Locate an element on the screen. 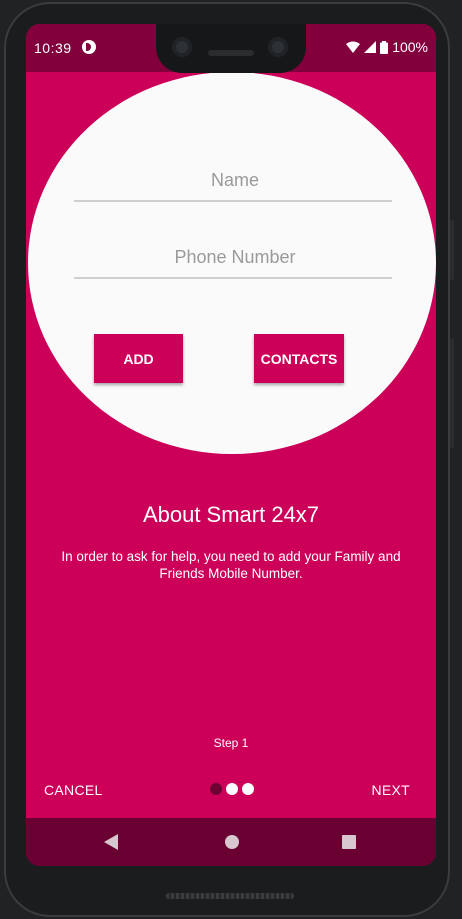 The height and width of the screenshot is (919, 462). home-icon is located at coordinates (232, 842).